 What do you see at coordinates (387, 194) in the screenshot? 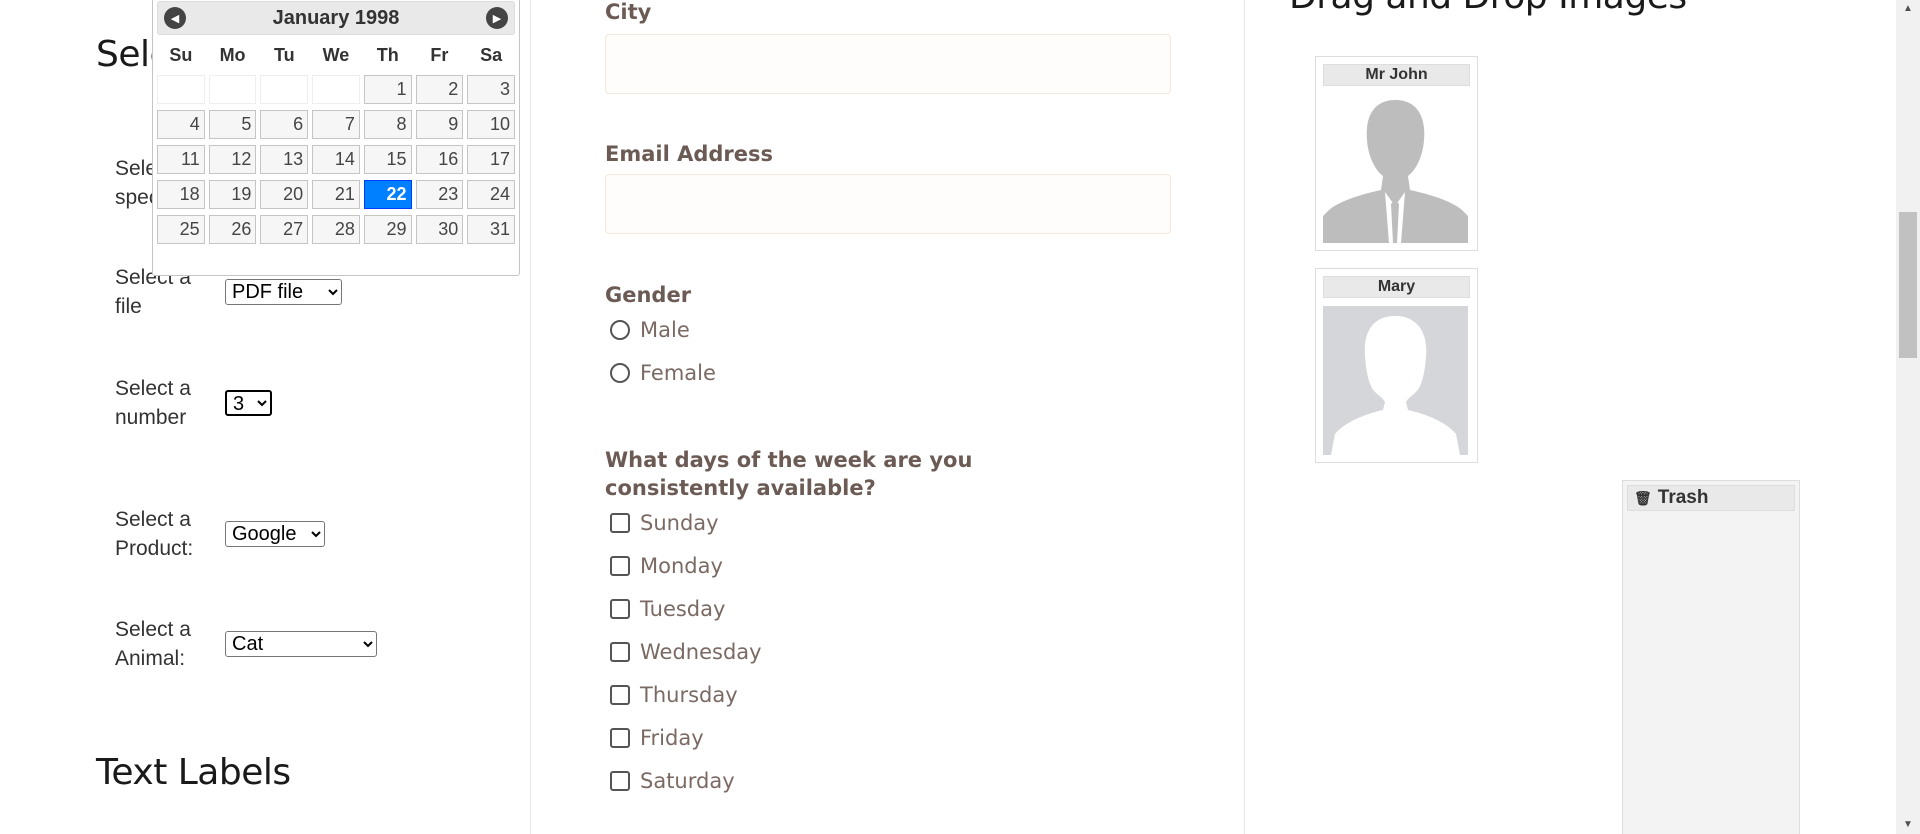
I see `calendar-day-selected: 22` at bounding box center [387, 194].